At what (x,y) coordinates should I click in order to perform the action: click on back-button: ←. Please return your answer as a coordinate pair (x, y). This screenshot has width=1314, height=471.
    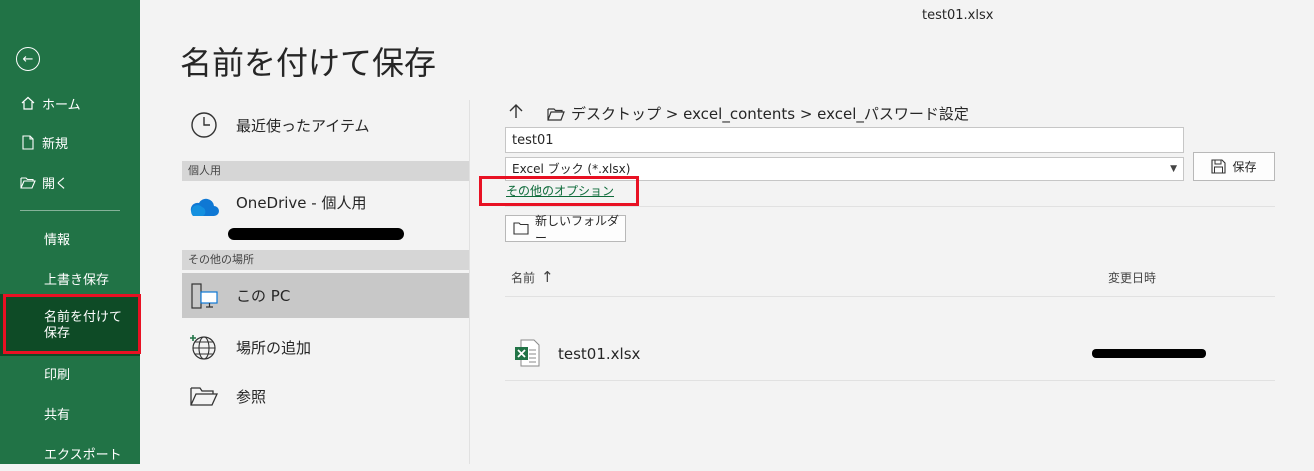
    Looking at the image, I should click on (28, 59).